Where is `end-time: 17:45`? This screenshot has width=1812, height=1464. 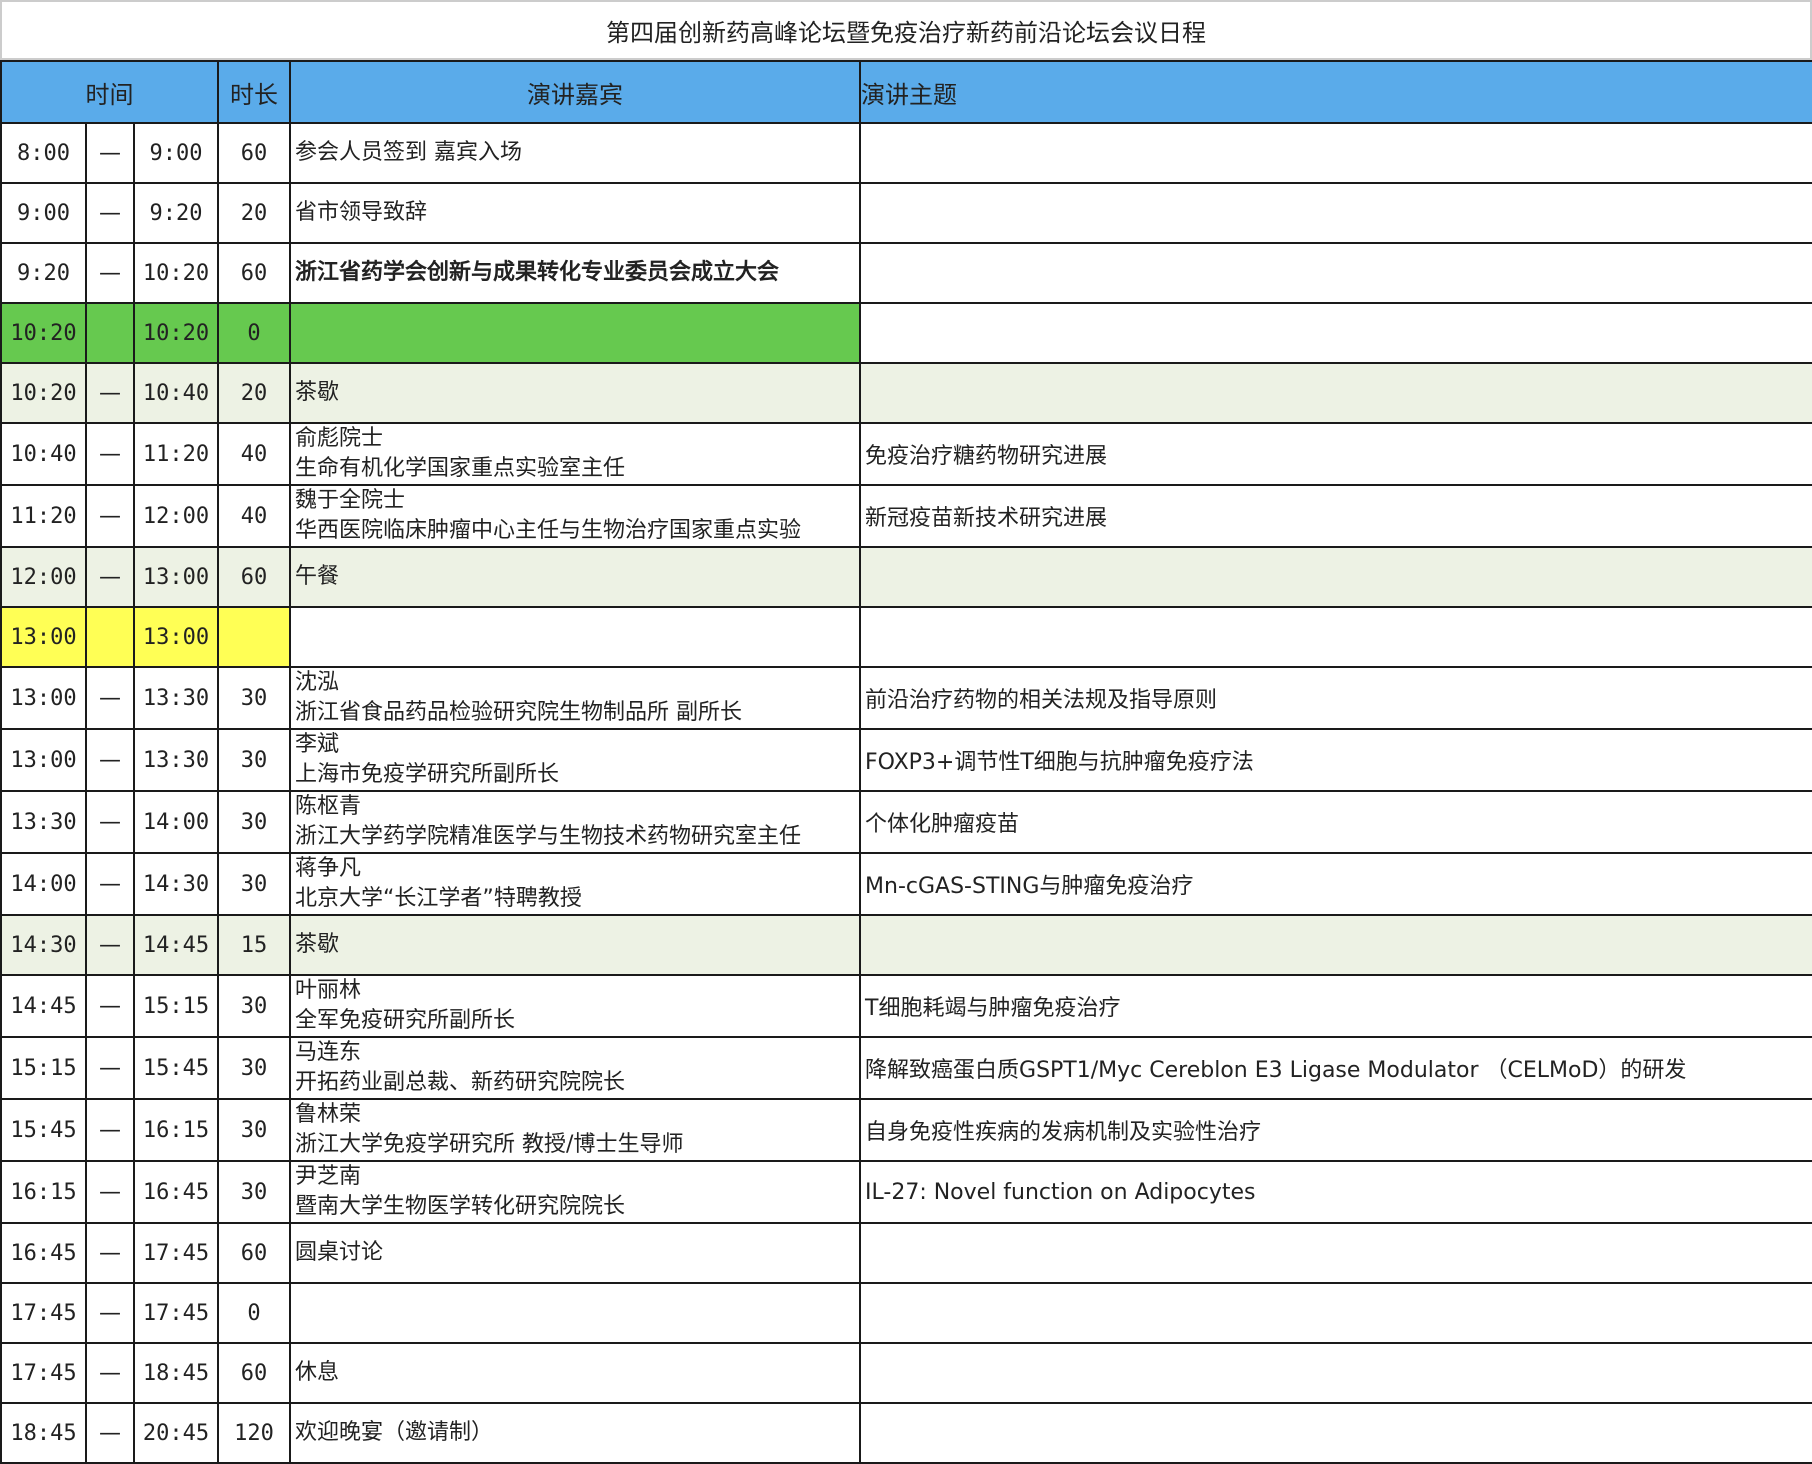 end-time: 17:45 is located at coordinates (176, 1253).